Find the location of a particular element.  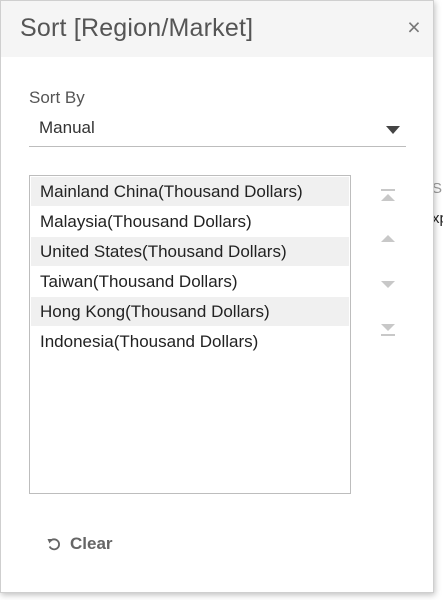

list-item: Mainland China(Thousand Dollars) is located at coordinates (190, 192).